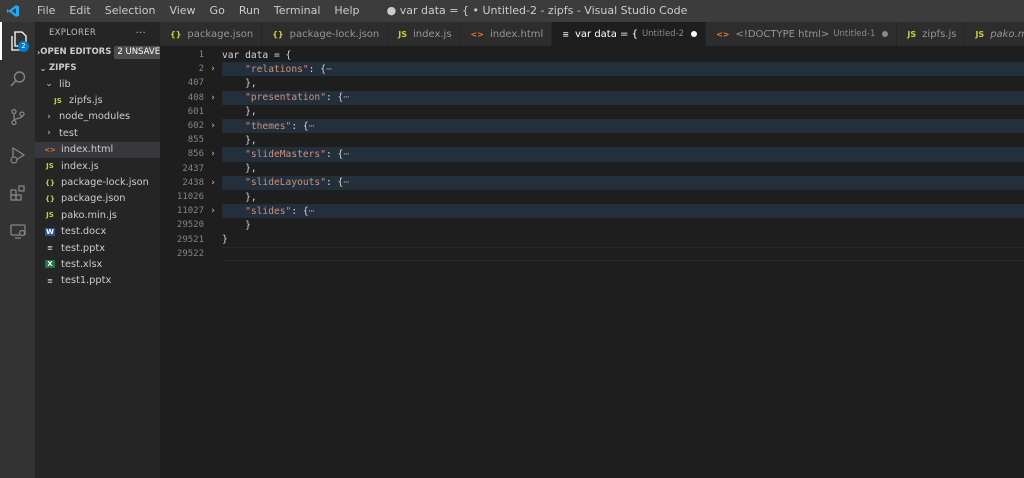 The height and width of the screenshot is (478, 1024). I want to click on tree-item-package-json: {} package.json, so click(97, 199).